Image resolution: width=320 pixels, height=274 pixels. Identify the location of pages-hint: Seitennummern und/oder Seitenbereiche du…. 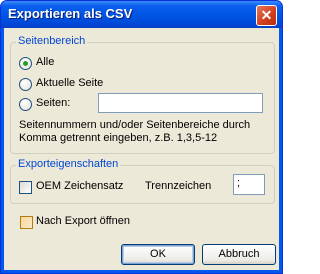
(135, 131).